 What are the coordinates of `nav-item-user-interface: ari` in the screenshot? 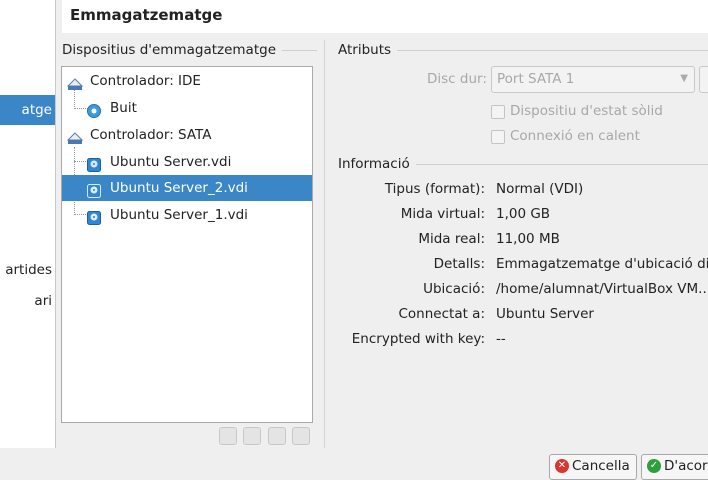 It's located at (27, 301).